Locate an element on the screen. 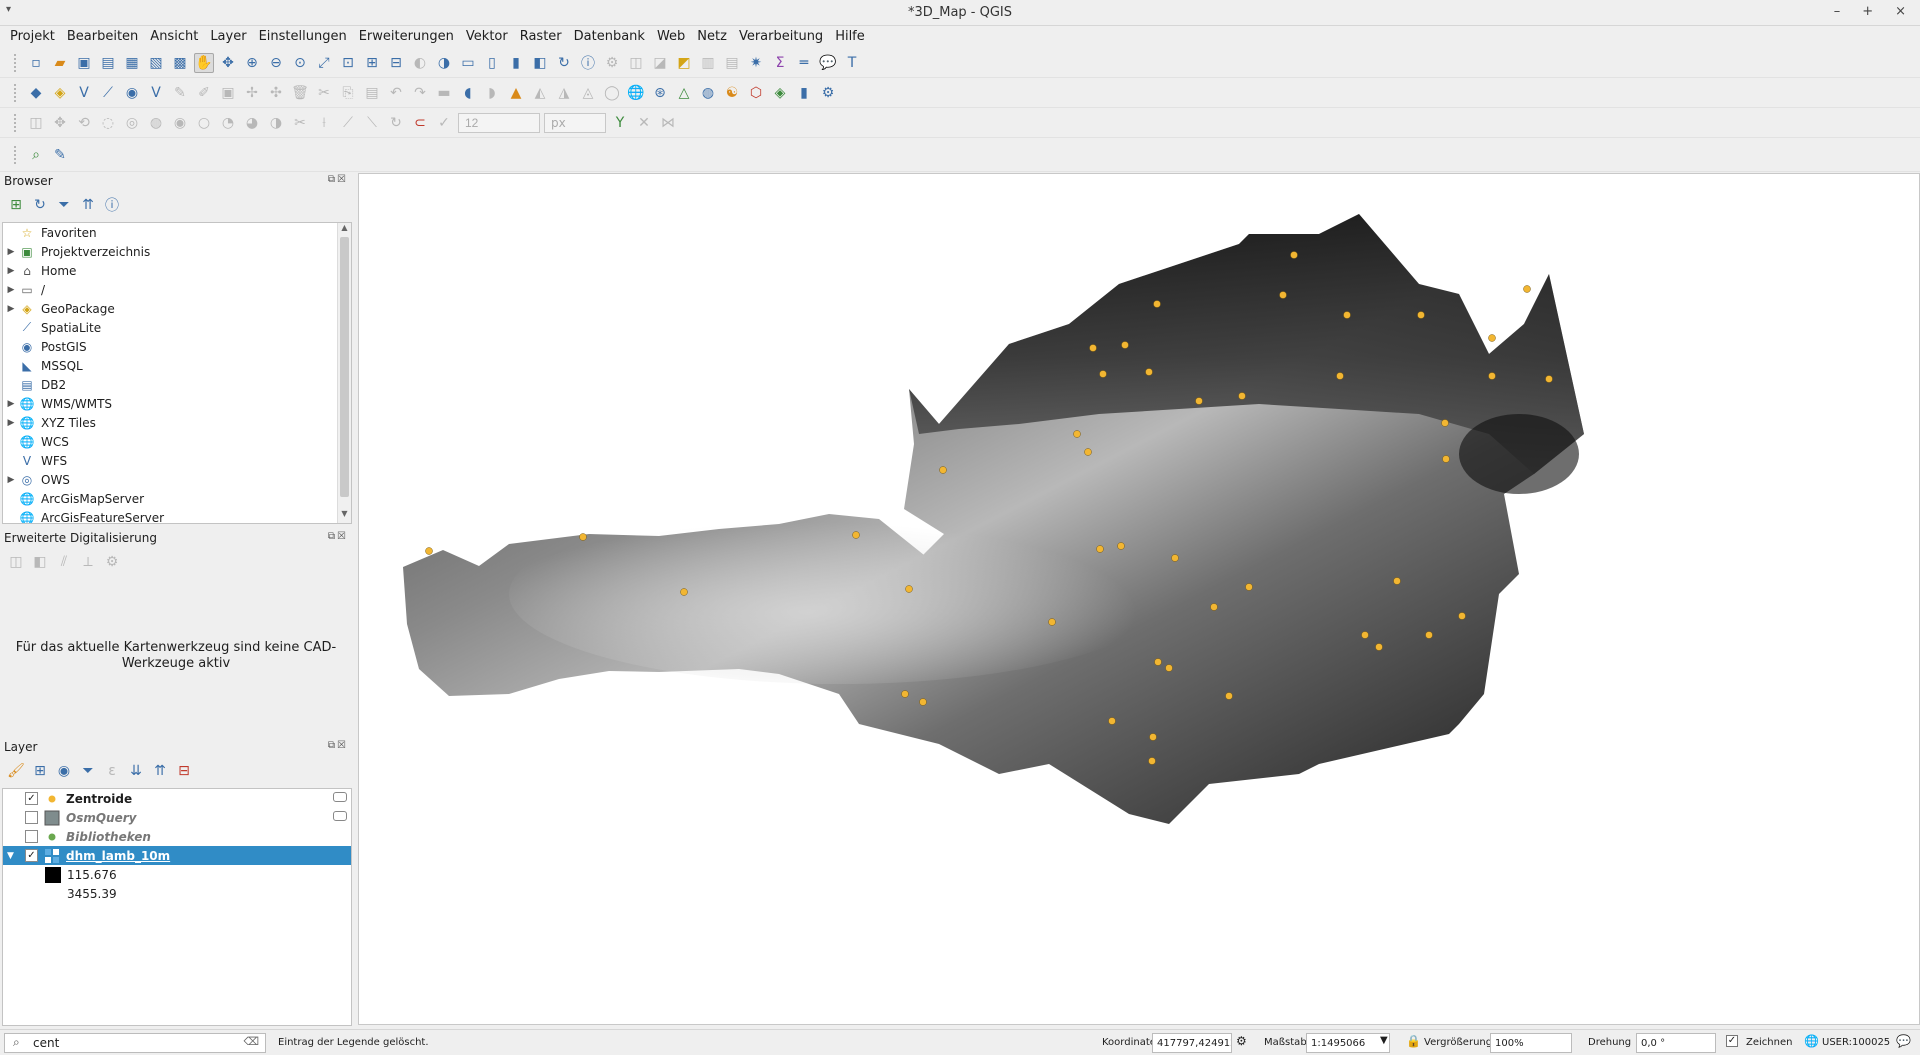 The height and width of the screenshot is (1055, 1920). scrollbar-thumb is located at coordinates (344, 367).